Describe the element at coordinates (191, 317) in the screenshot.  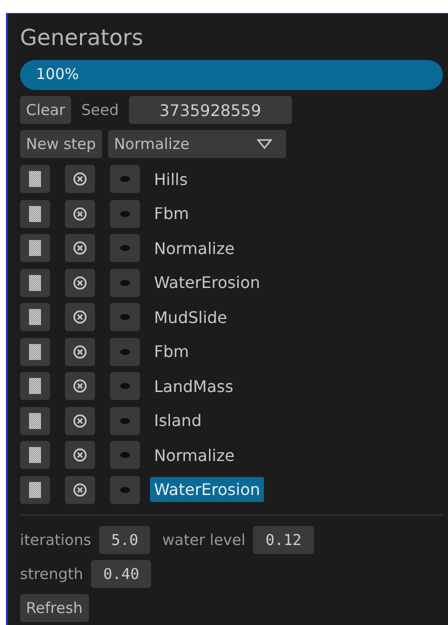
I see `step-name: MudSlide` at that location.